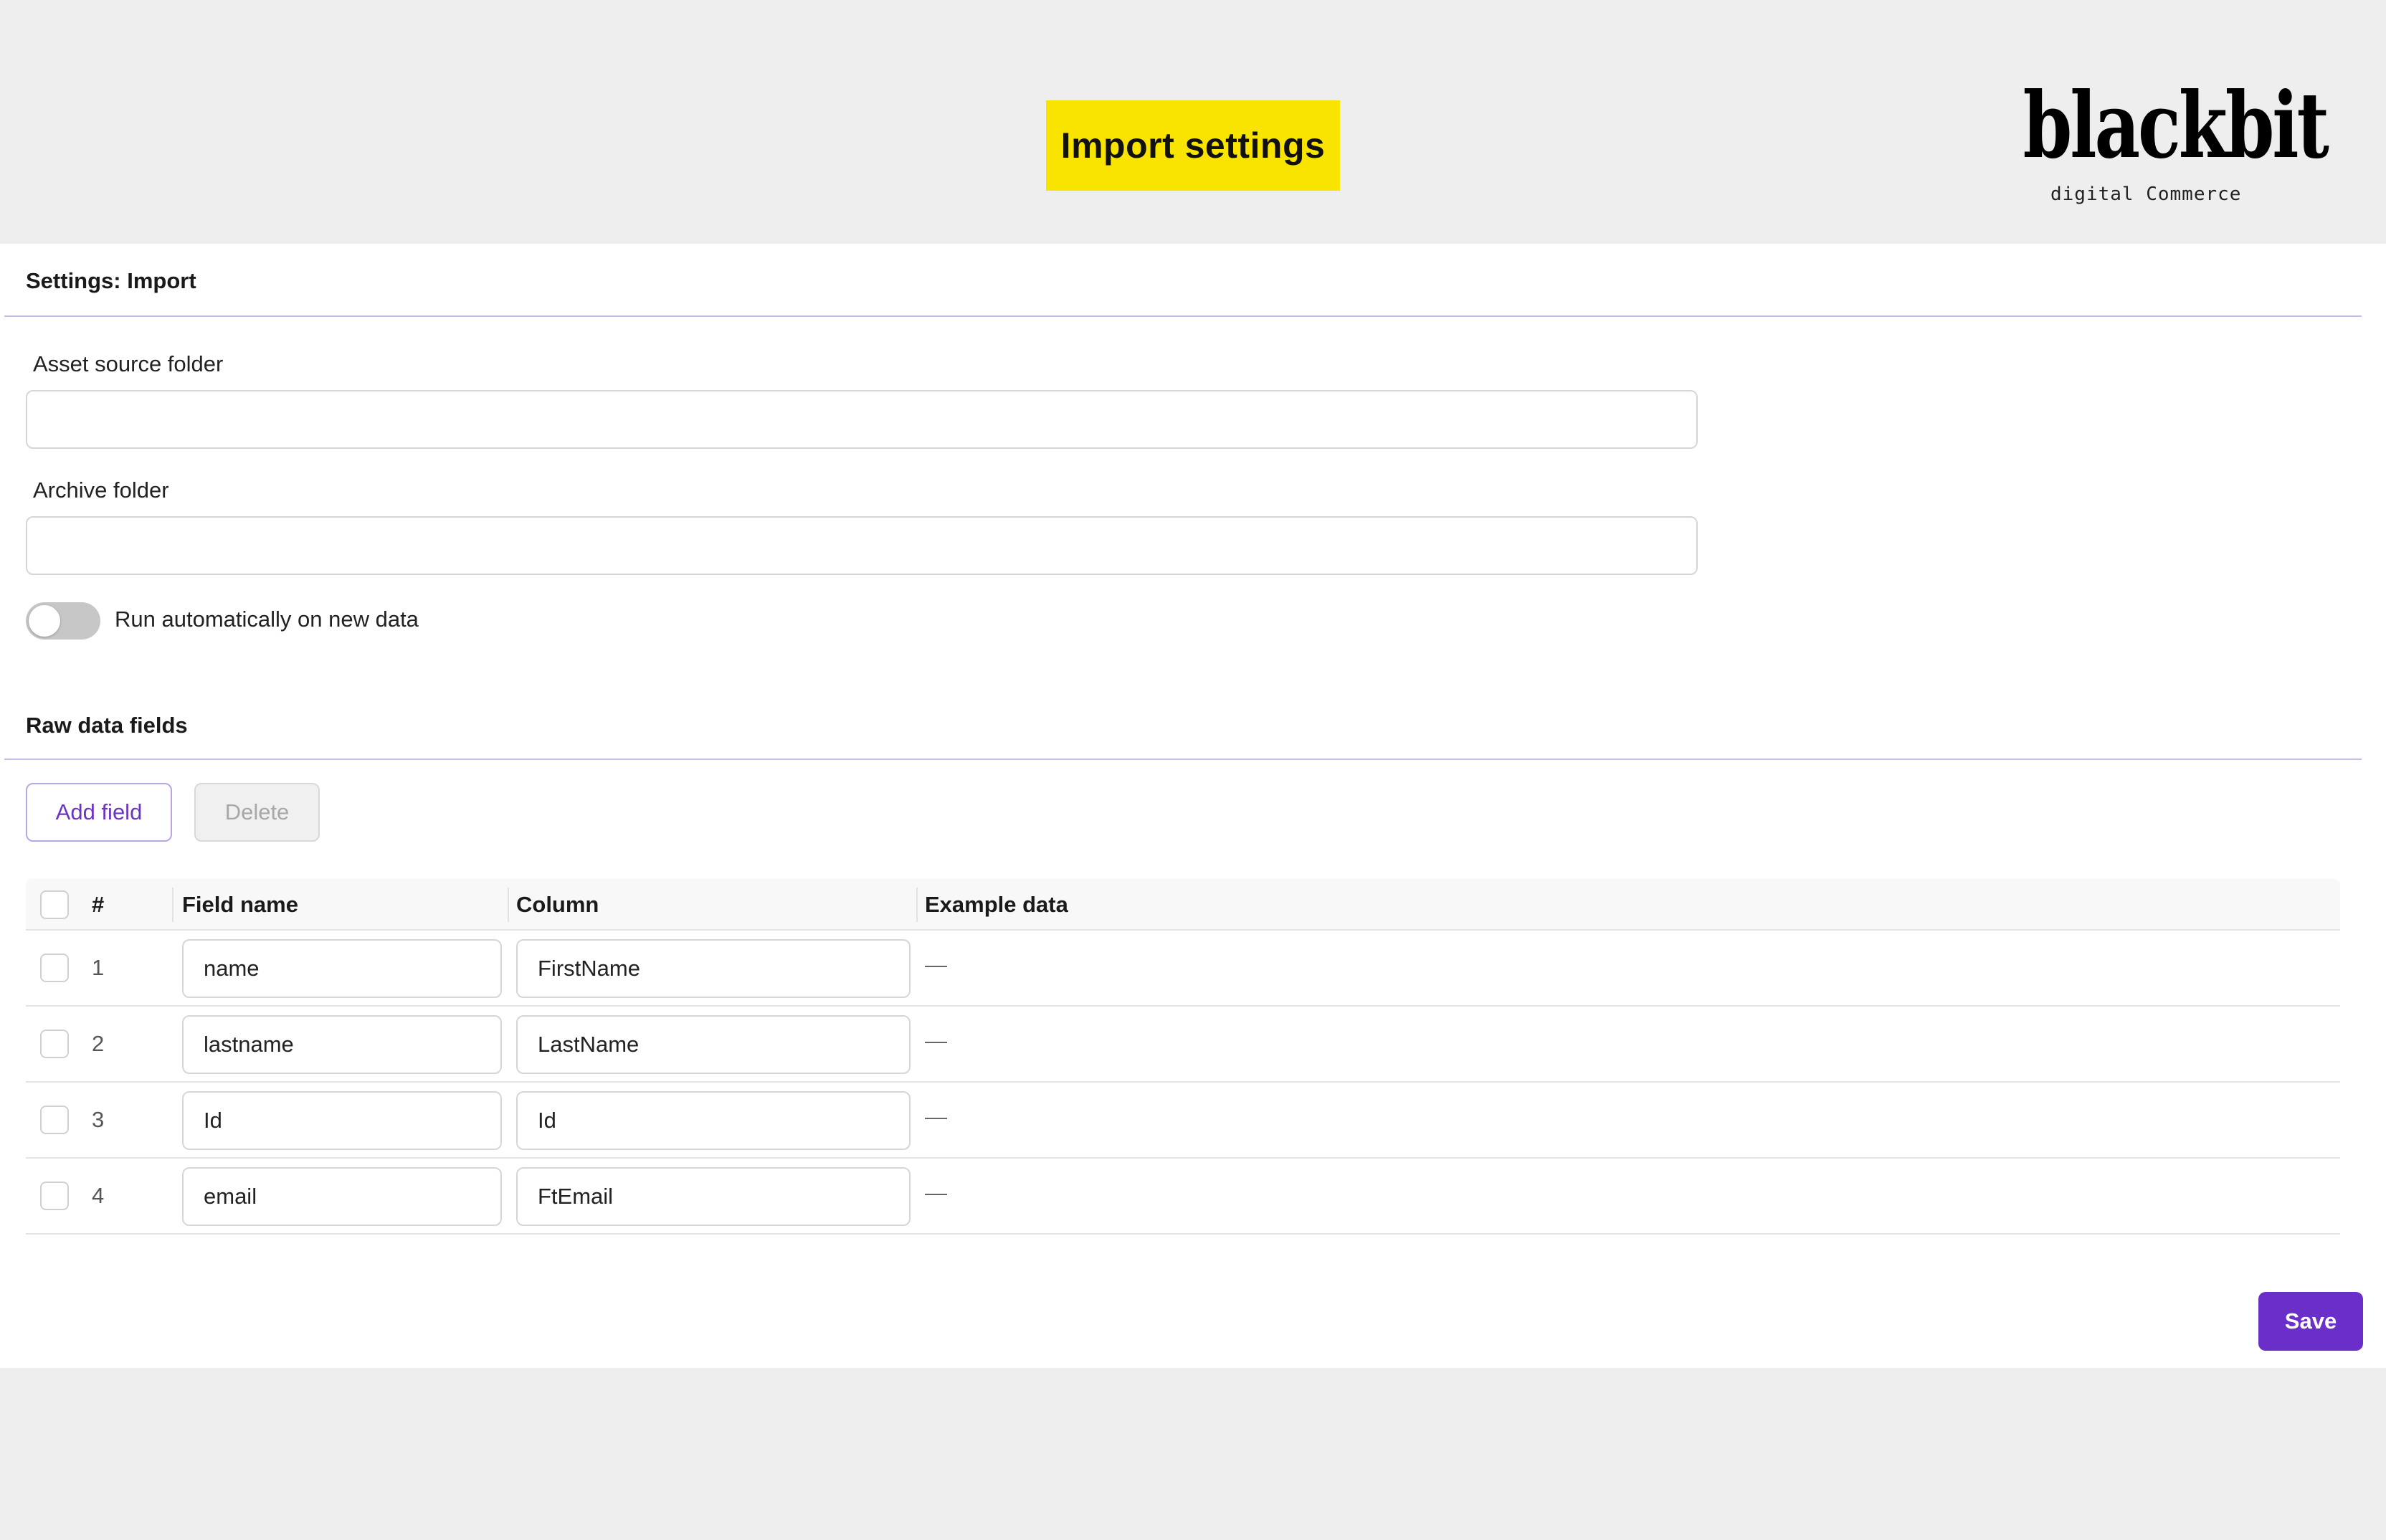 The width and height of the screenshot is (2386, 1540). Describe the element at coordinates (98, 1119) in the screenshot. I see `row-number: 3` at that location.